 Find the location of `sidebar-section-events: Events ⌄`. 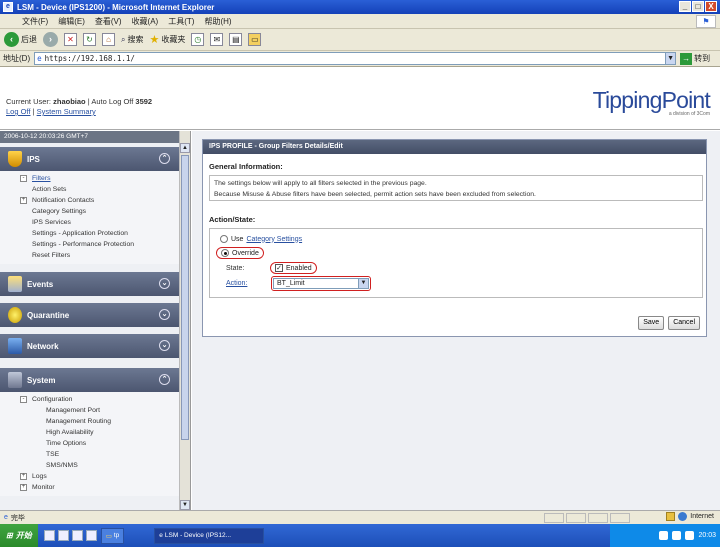

sidebar-section-events: Events ⌄ is located at coordinates (90, 284).